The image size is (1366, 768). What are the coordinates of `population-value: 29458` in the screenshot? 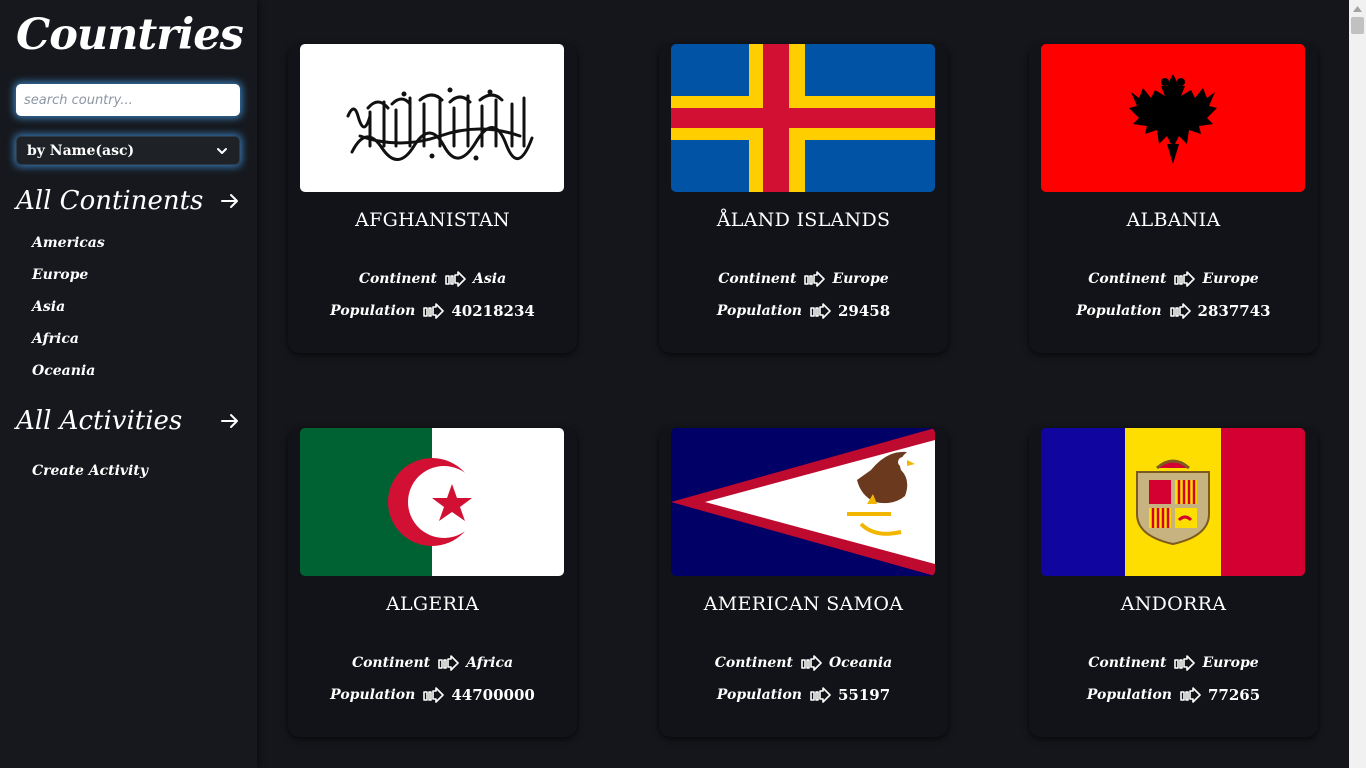 It's located at (864, 311).